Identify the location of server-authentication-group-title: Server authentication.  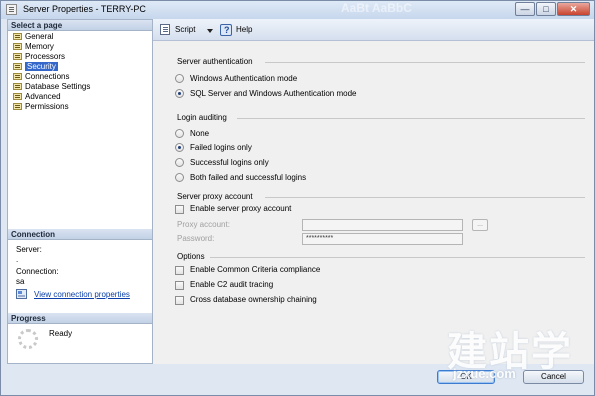
(215, 61).